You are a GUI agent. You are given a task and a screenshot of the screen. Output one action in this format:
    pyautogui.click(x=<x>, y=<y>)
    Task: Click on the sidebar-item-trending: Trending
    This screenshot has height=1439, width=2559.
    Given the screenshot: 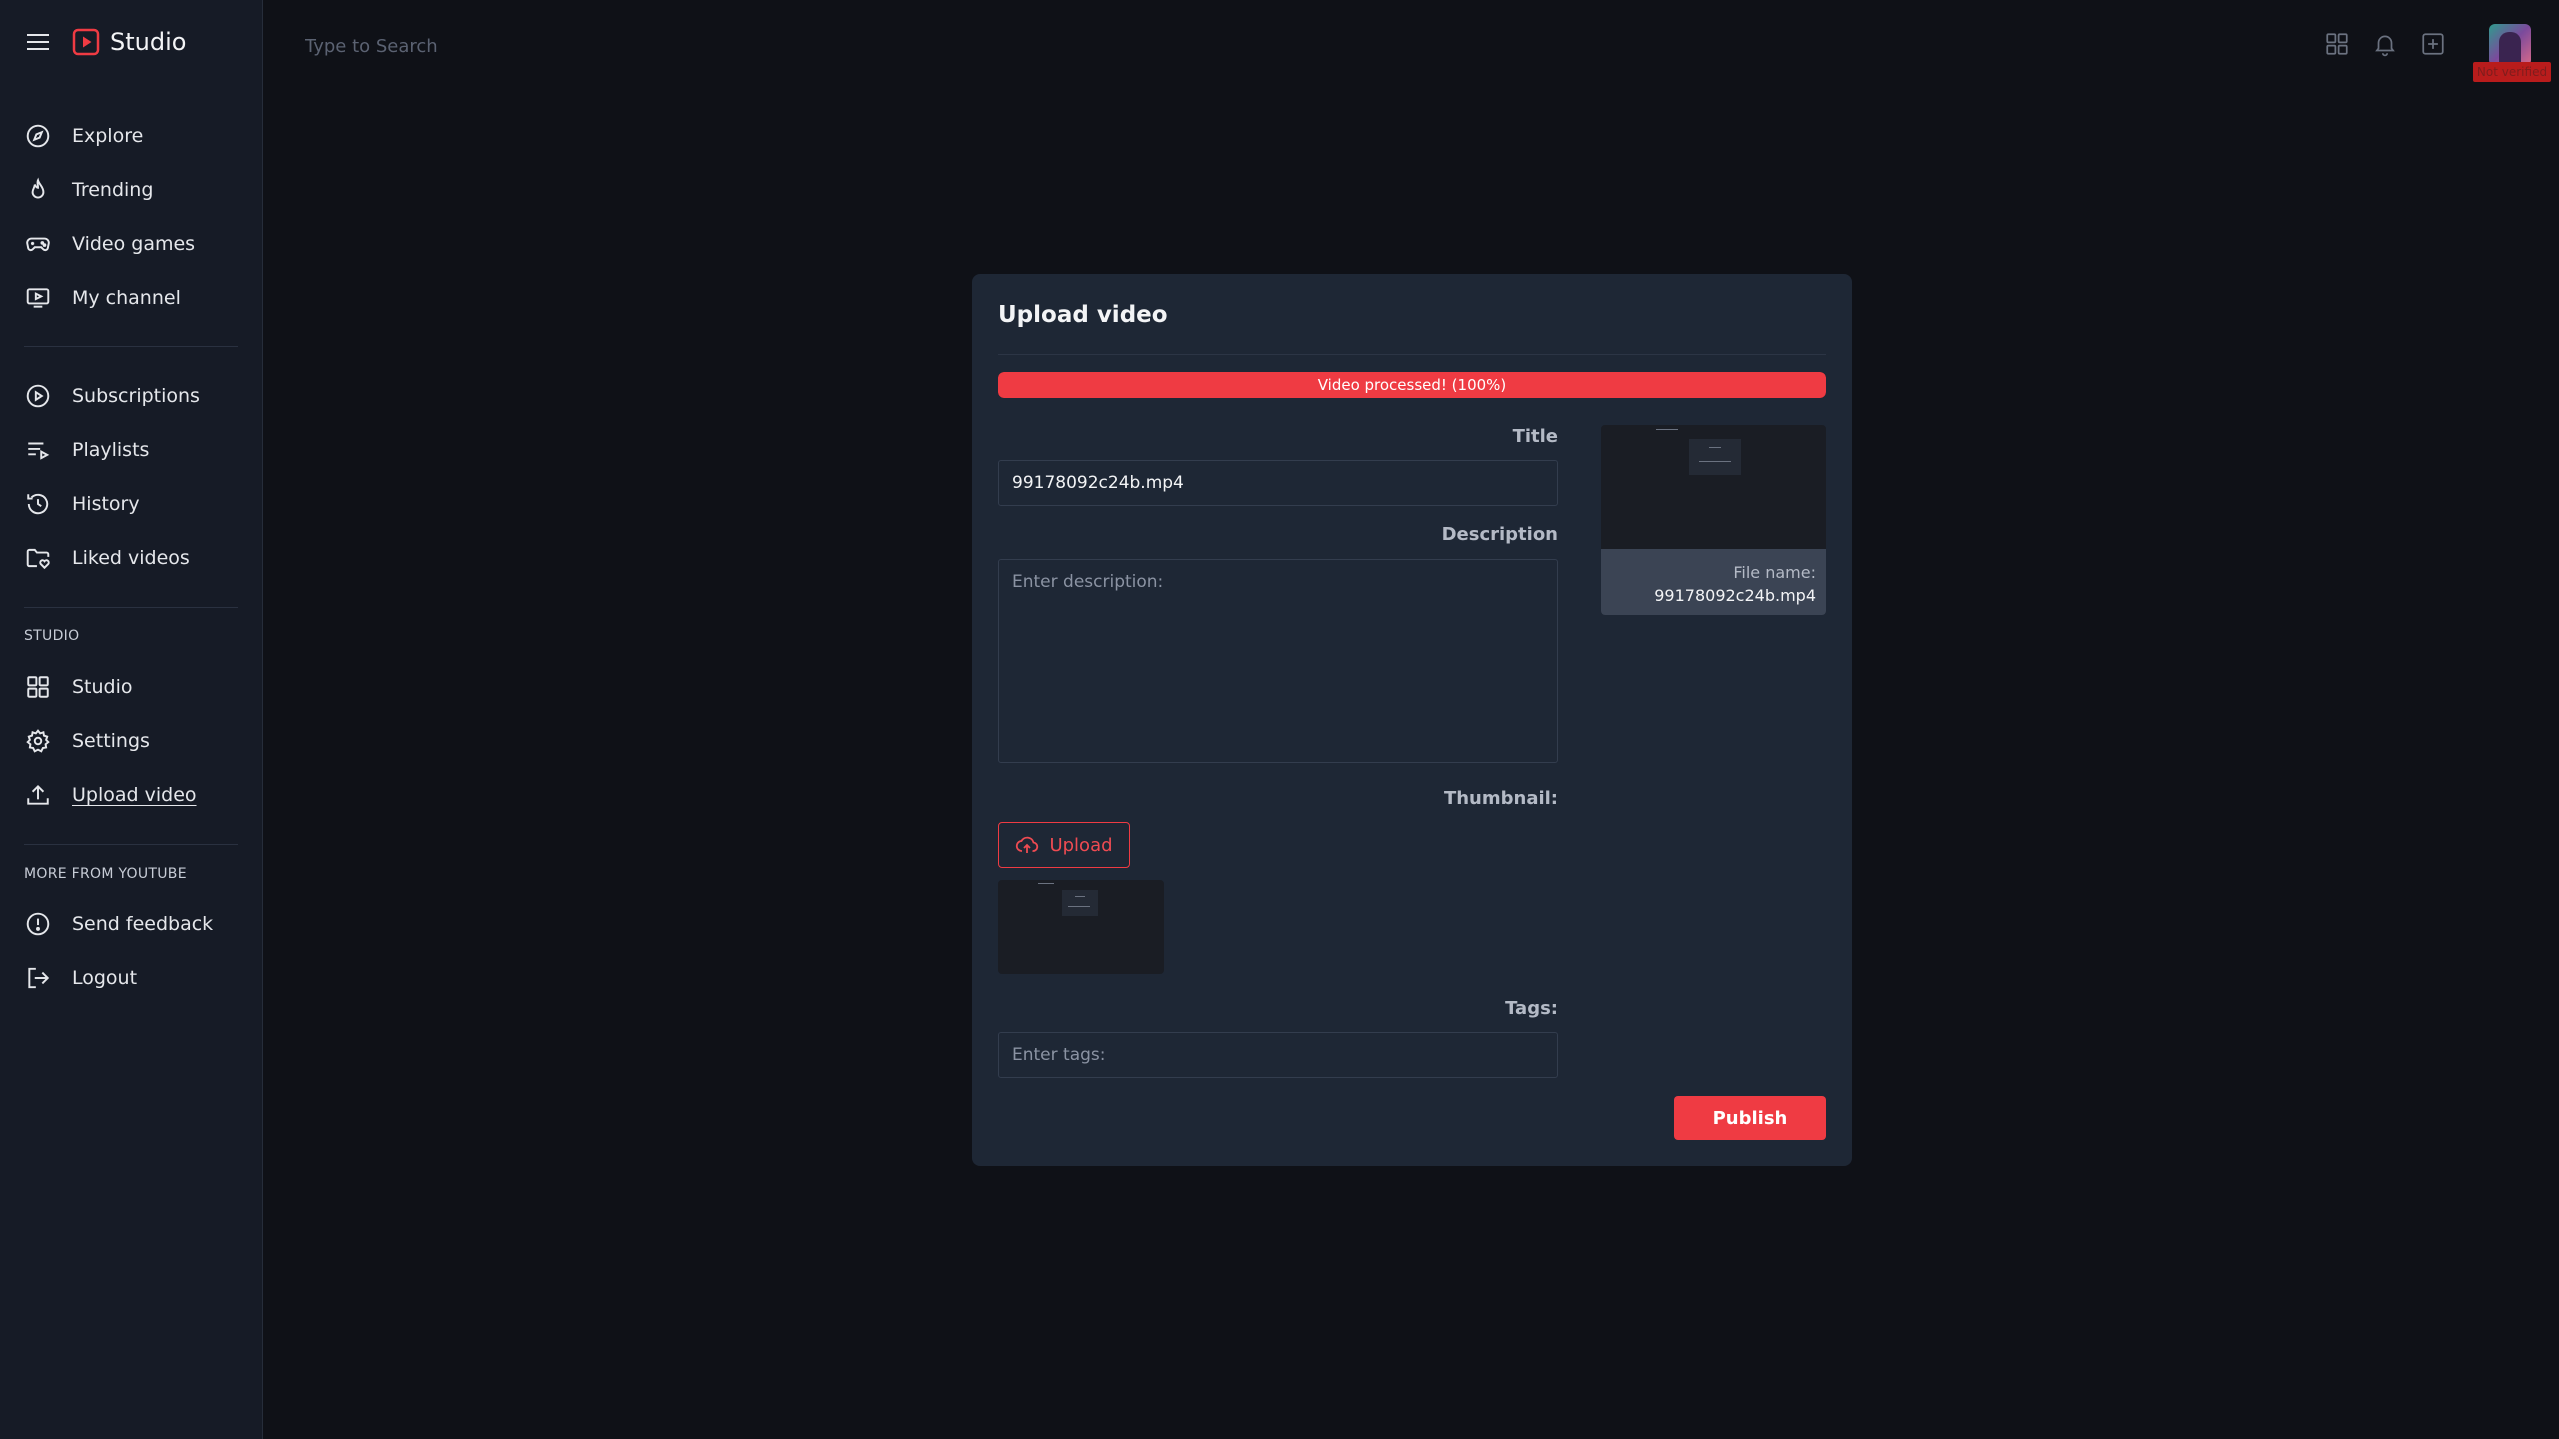 What is the action you would take?
    pyautogui.click(x=88, y=190)
    